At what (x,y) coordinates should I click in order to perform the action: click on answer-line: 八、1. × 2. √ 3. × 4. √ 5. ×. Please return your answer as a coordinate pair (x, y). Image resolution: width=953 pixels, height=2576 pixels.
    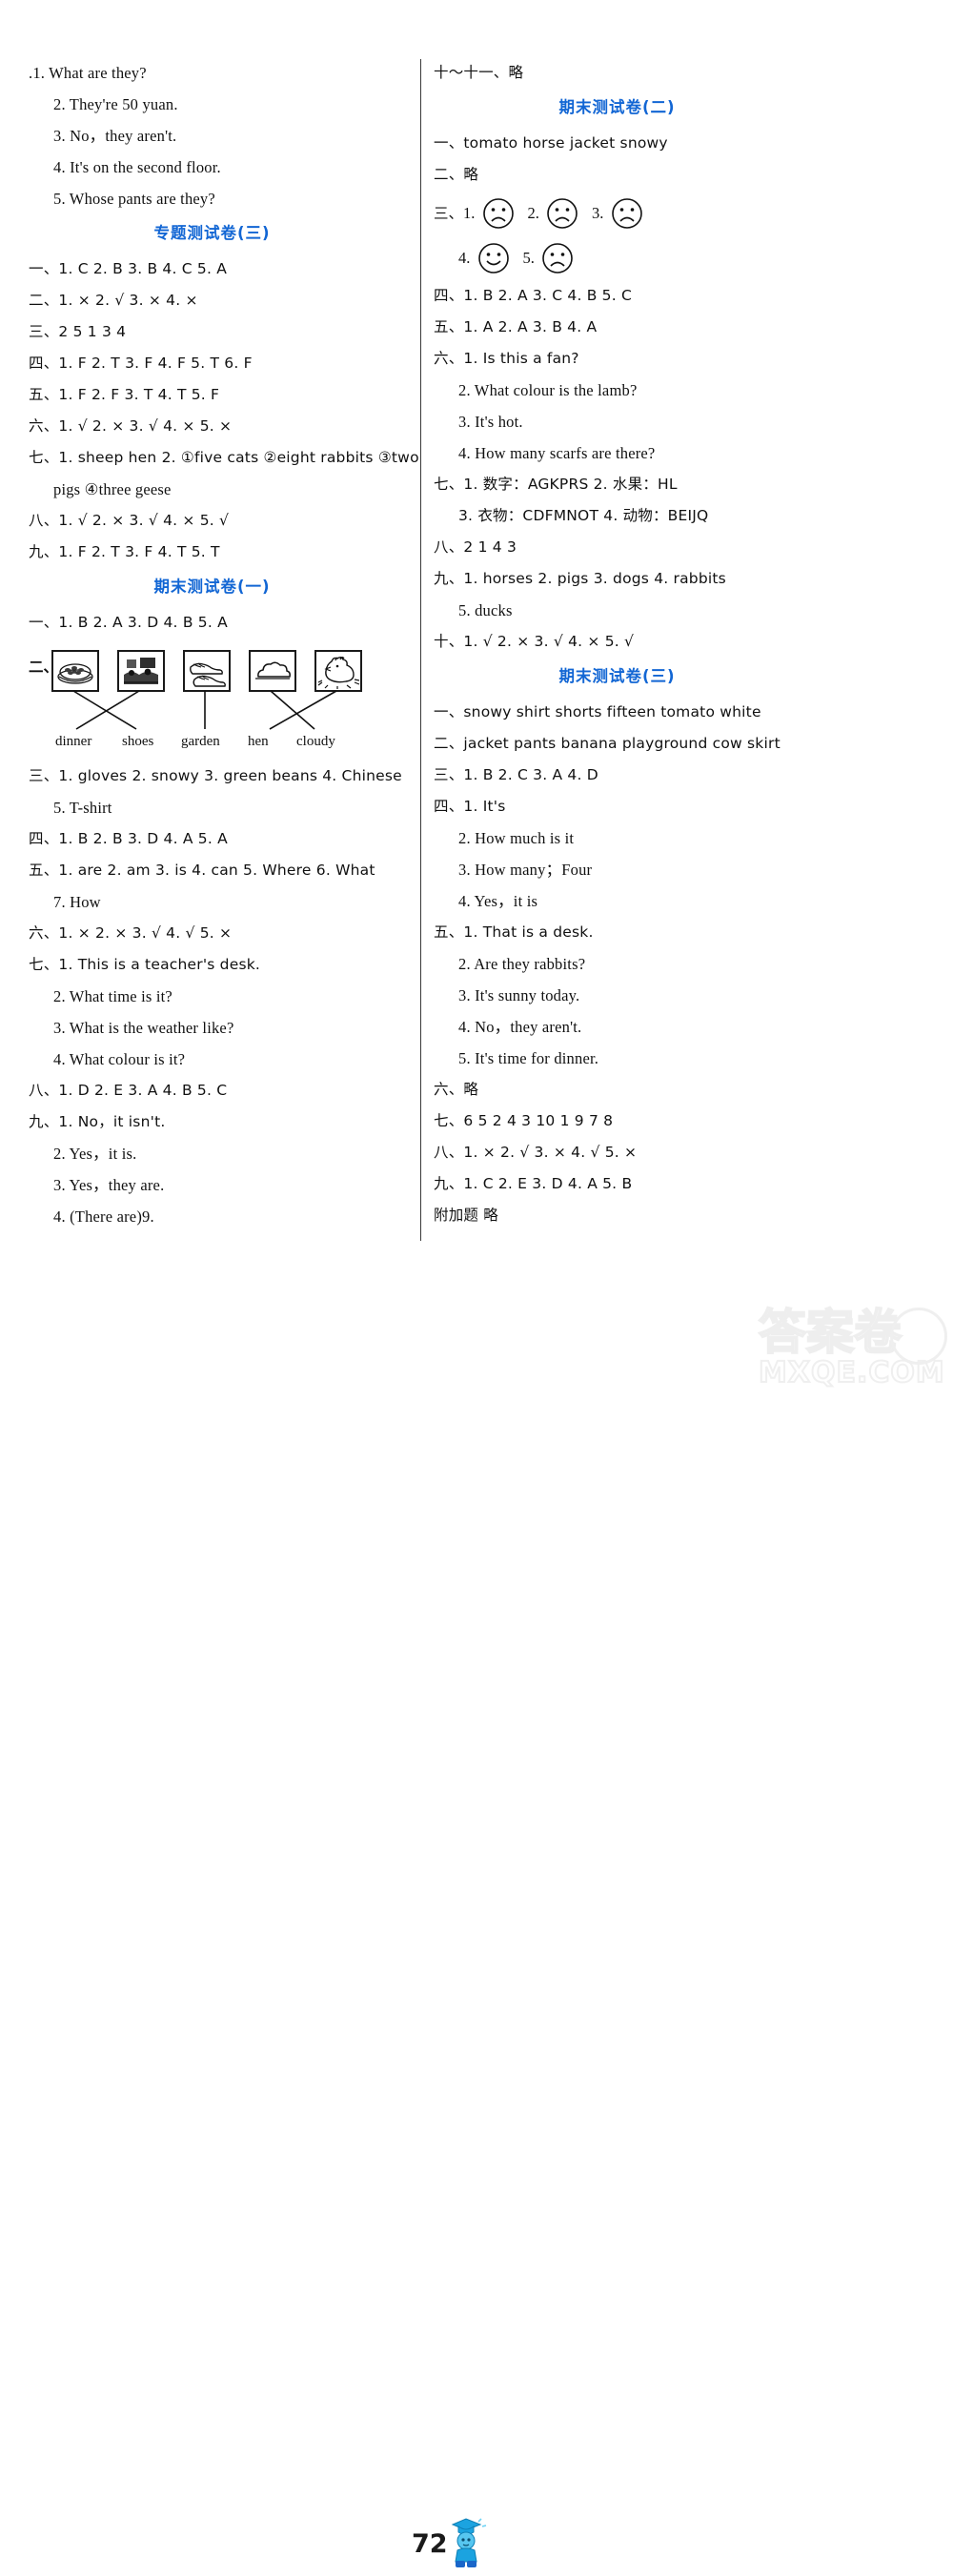
    Looking at the image, I should click on (536, 1153).